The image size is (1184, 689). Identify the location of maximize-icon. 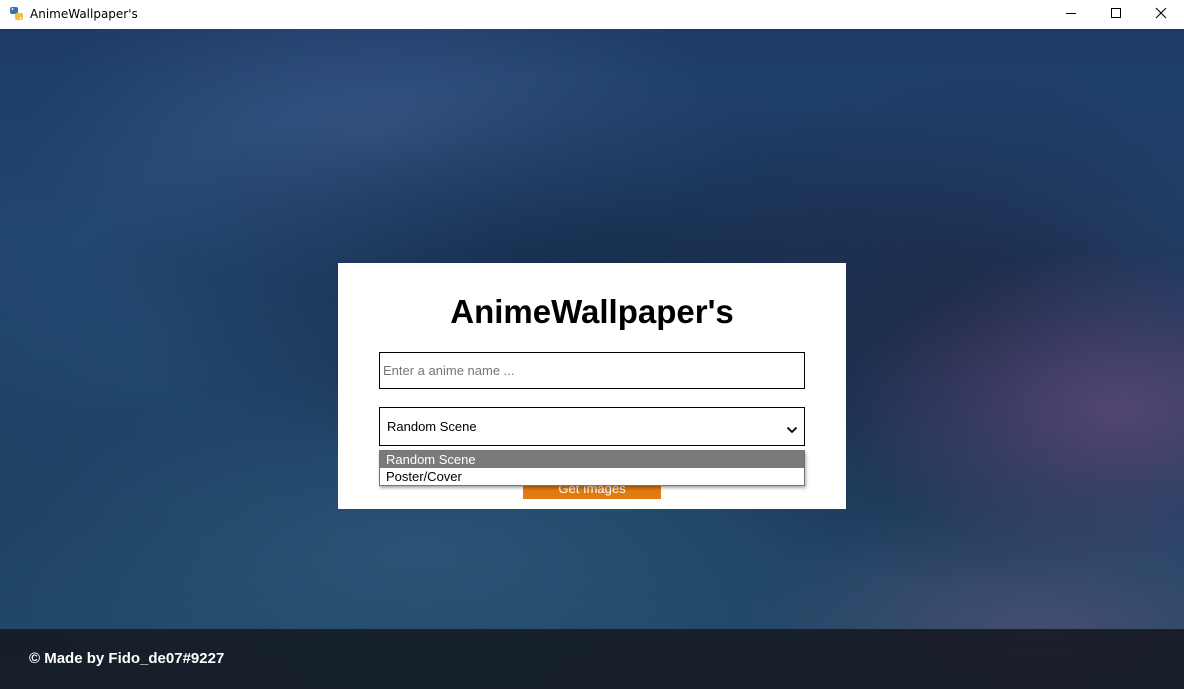
(1116, 15).